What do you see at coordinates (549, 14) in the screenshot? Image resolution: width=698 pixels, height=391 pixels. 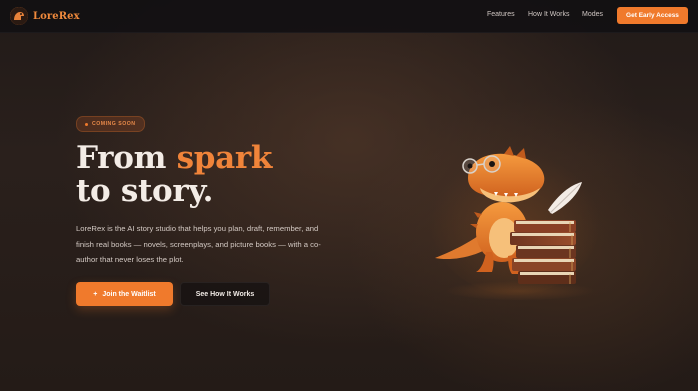 I see `nav-link-how-it-works: How It Works` at bounding box center [549, 14].